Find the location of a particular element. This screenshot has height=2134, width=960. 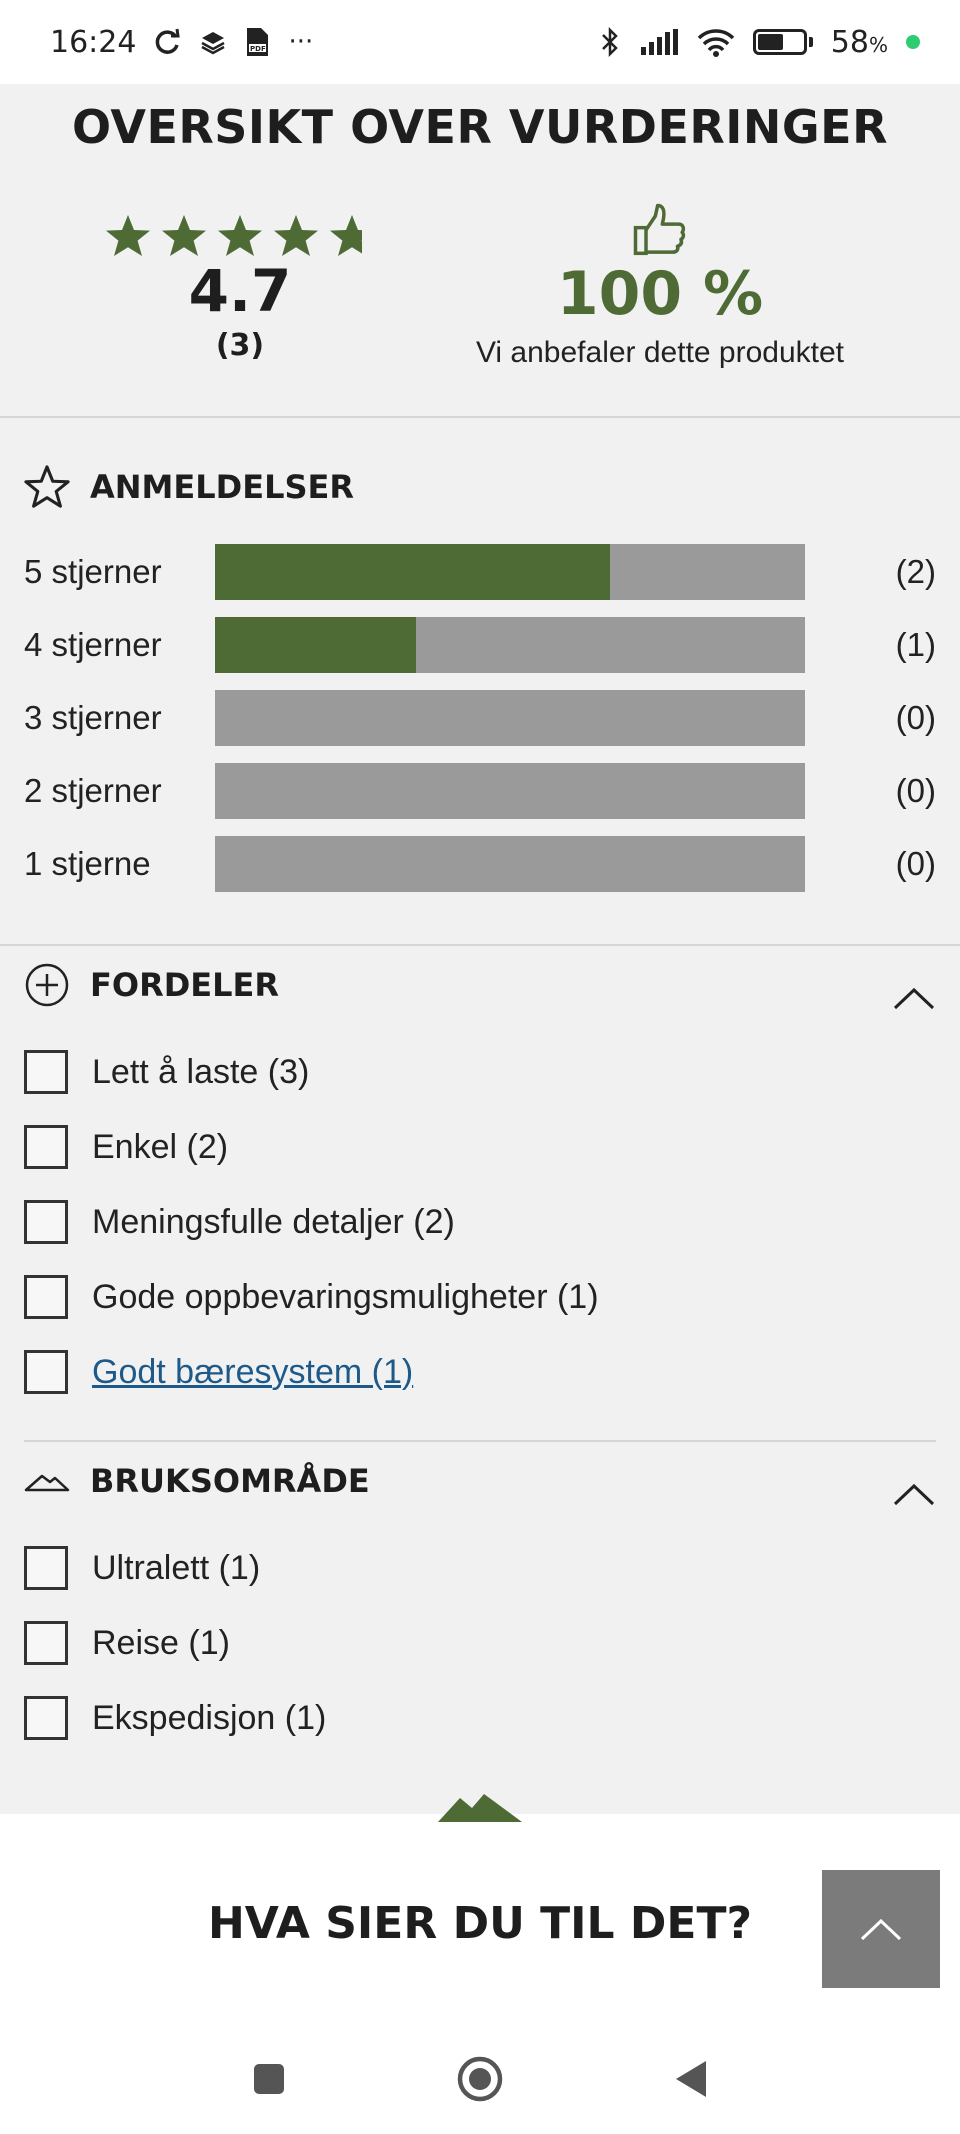

page-title: OVERSIKT OVER VURDERINGER is located at coordinates (480, 127).